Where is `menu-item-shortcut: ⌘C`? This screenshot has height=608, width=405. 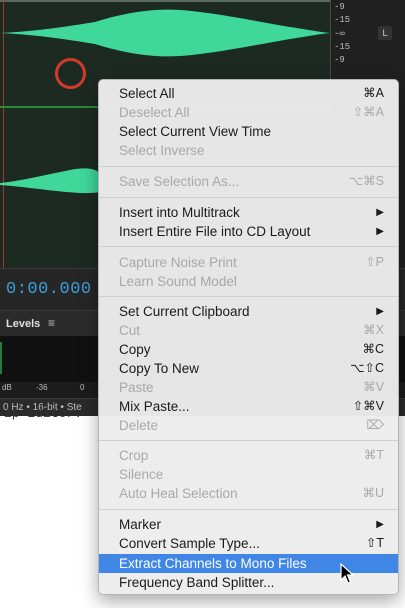 menu-item-shortcut: ⌘C is located at coordinates (373, 349).